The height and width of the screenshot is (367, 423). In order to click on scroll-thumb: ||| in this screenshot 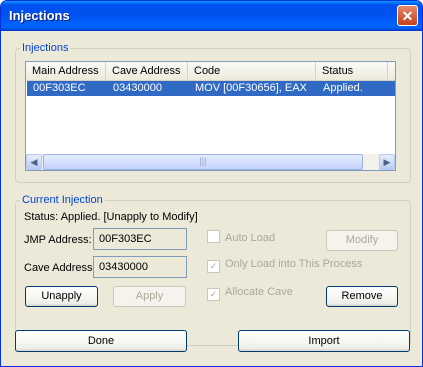, I will do `click(203, 162)`.